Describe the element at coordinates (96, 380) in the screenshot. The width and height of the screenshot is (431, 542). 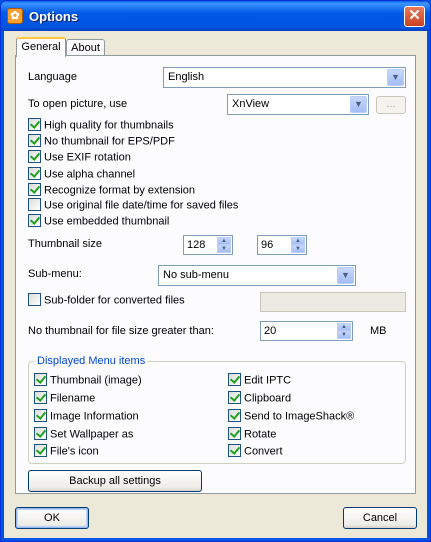
I see `menu-item-label: Thumbnail (image)` at that location.